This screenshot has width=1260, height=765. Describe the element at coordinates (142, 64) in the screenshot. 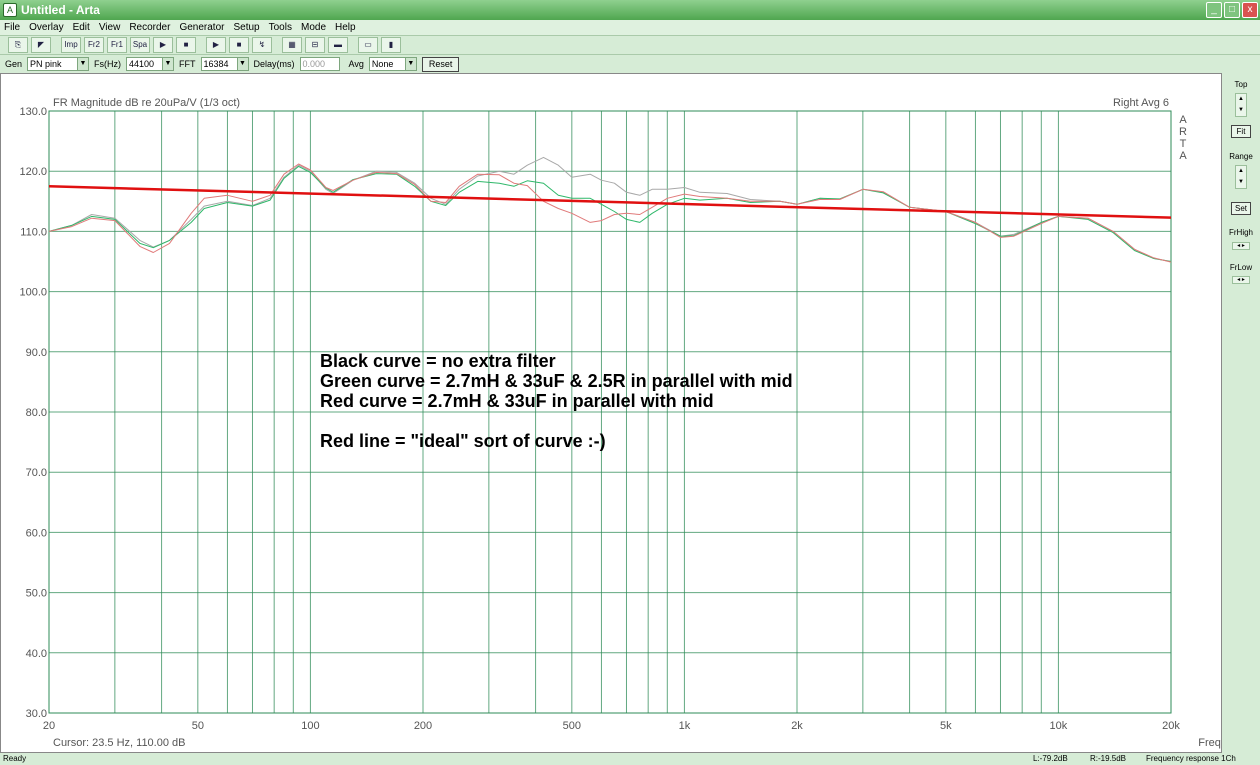

I see `sample-rate-value: 44100` at that location.